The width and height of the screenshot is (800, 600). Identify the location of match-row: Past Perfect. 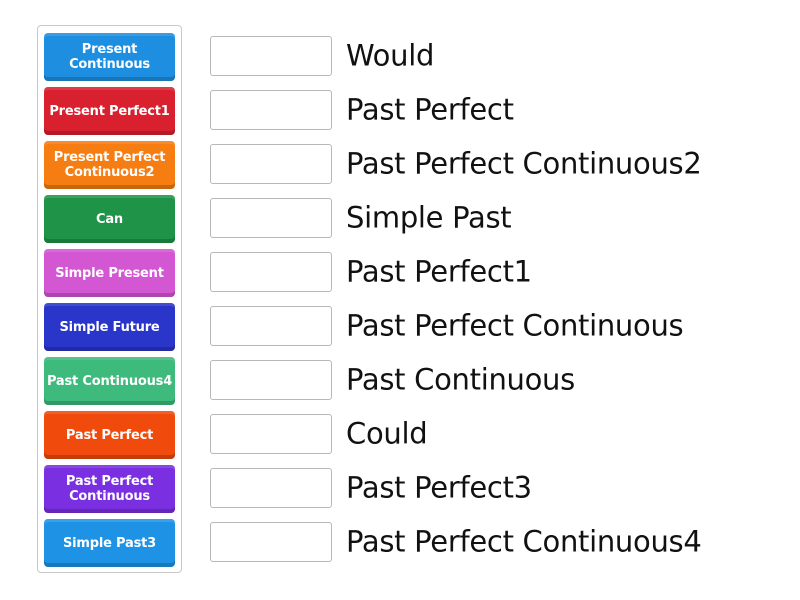
(362, 110).